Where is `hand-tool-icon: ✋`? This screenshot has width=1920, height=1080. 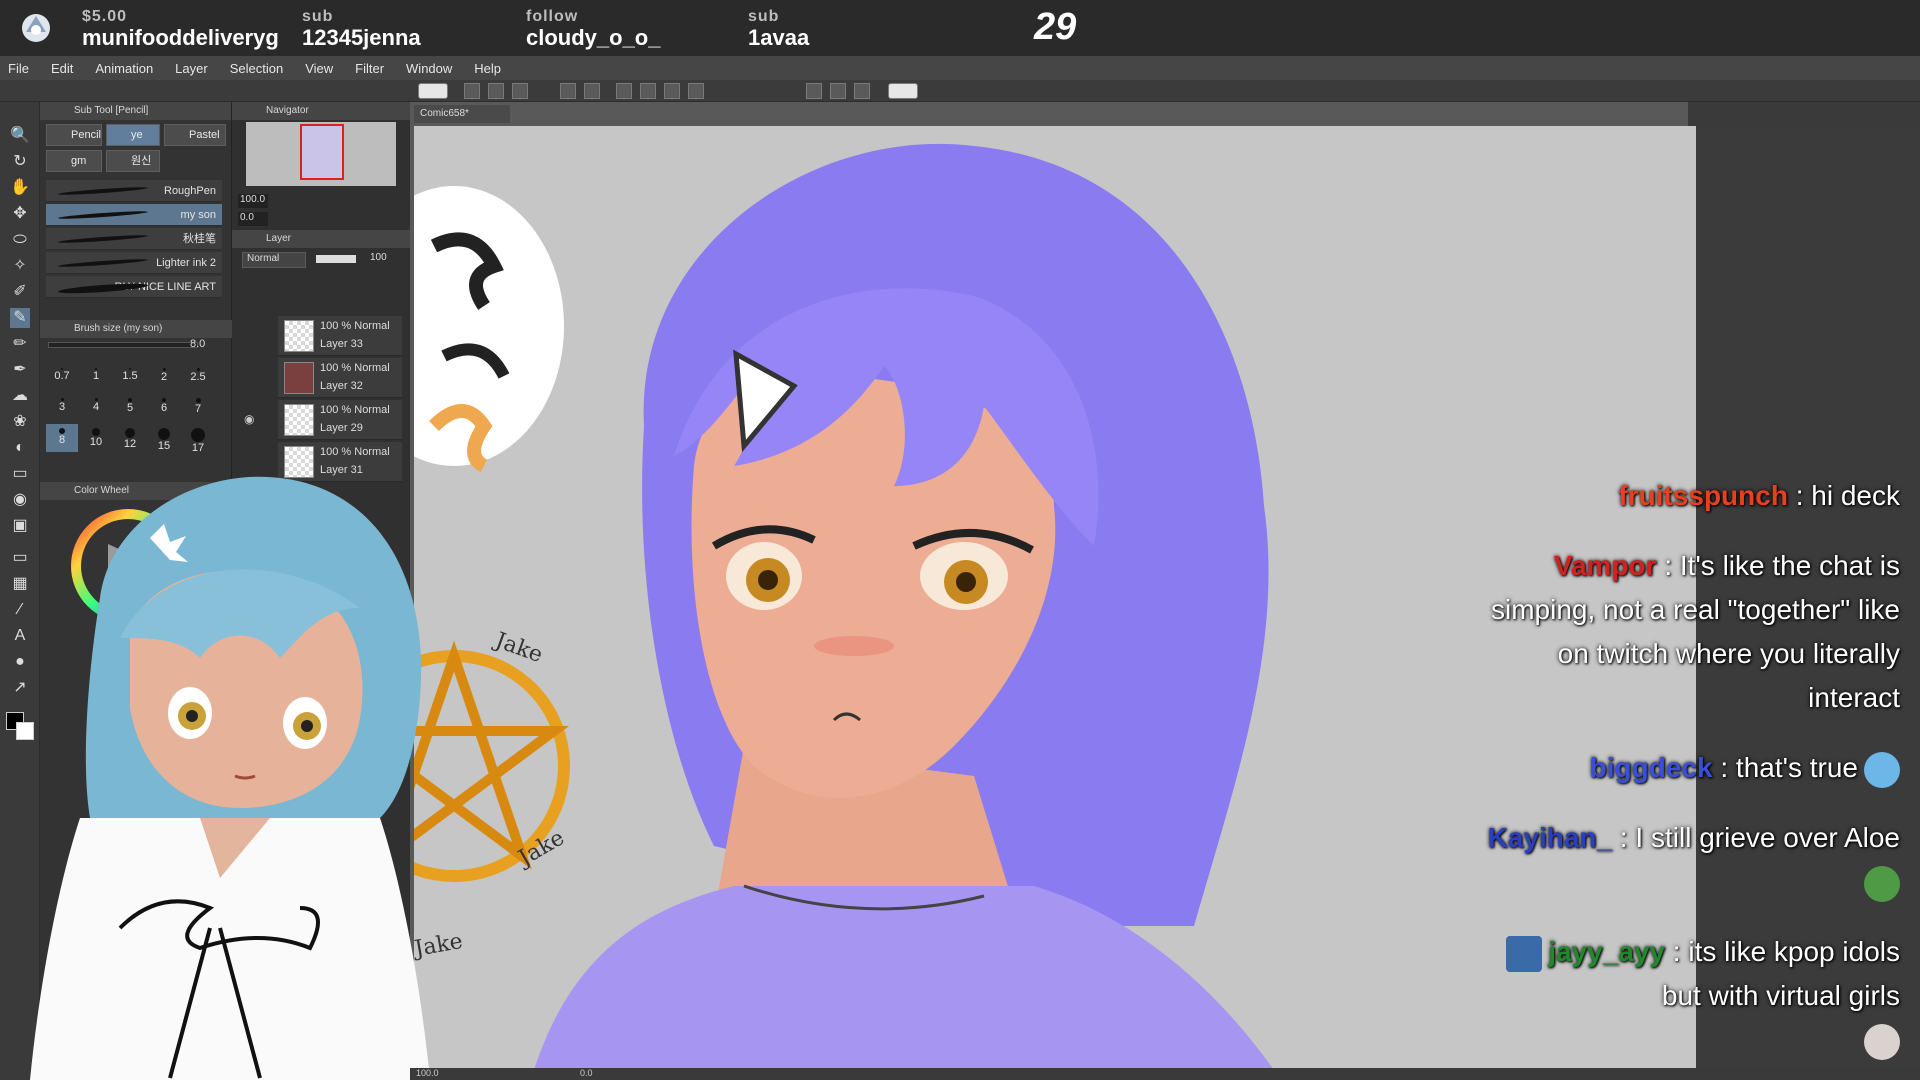 hand-tool-icon: ✋ is located at coordinates (20, 188).